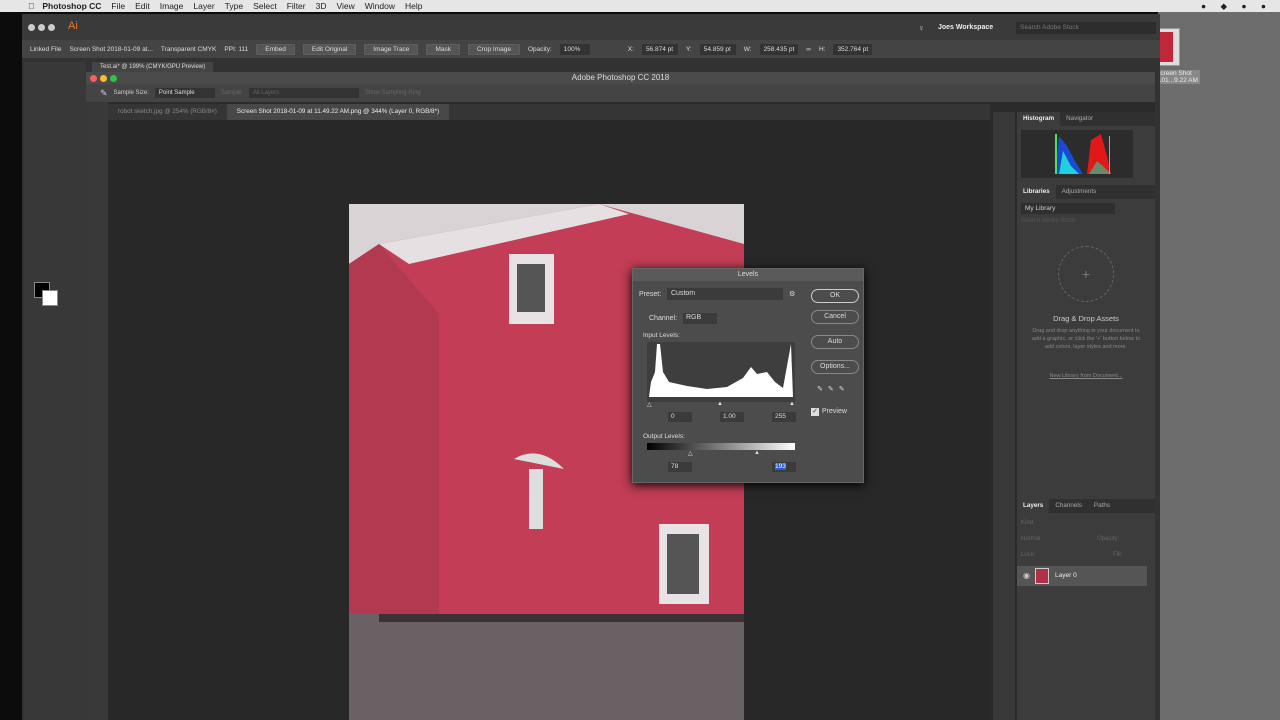 This screenshot has height=720, width=1280. What do you see at coordinates (131, 93) in the screenshot?
I see `sample-size-label: Sample Size:` at bounding box center [131, 93].